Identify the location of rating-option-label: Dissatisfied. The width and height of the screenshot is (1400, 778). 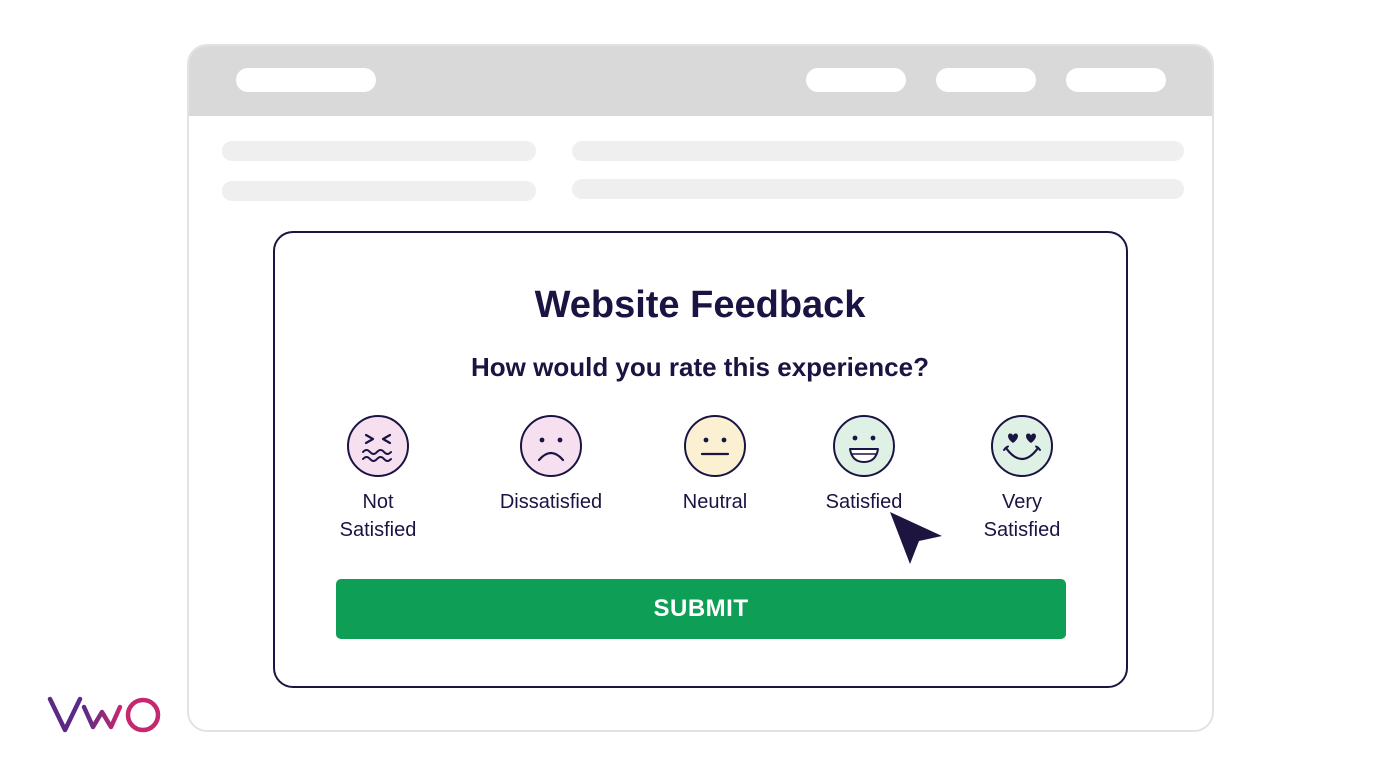
(551, 502).